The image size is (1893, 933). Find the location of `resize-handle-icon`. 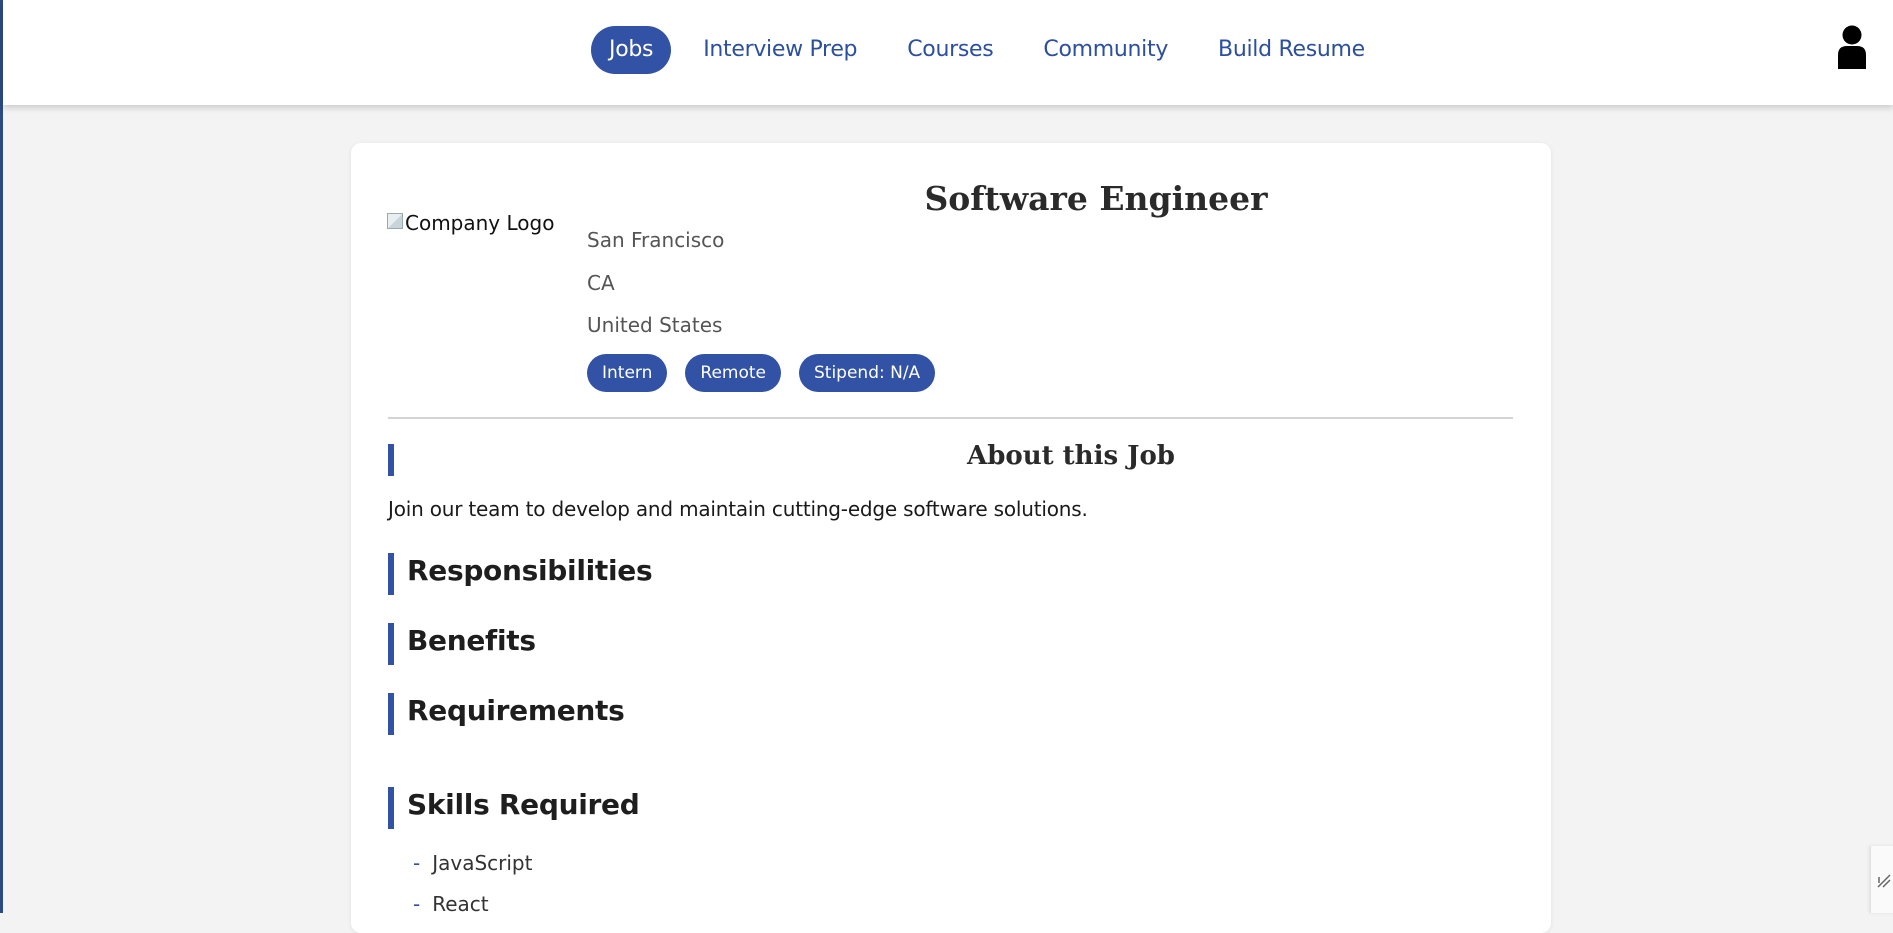

resize-handle-icon is located at coordinates (1881, 879).